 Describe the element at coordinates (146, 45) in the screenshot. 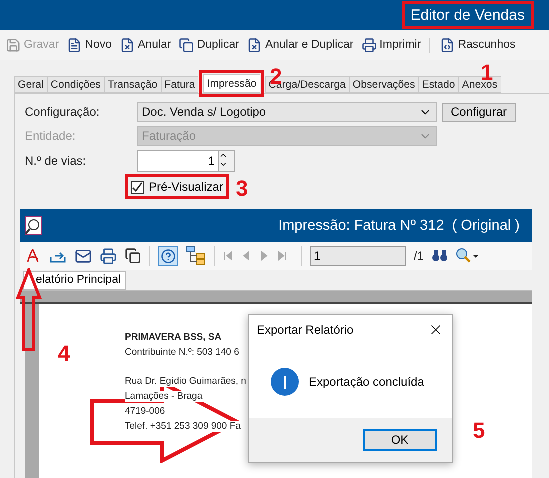

I see `toolbar-button: Anular` at that location.